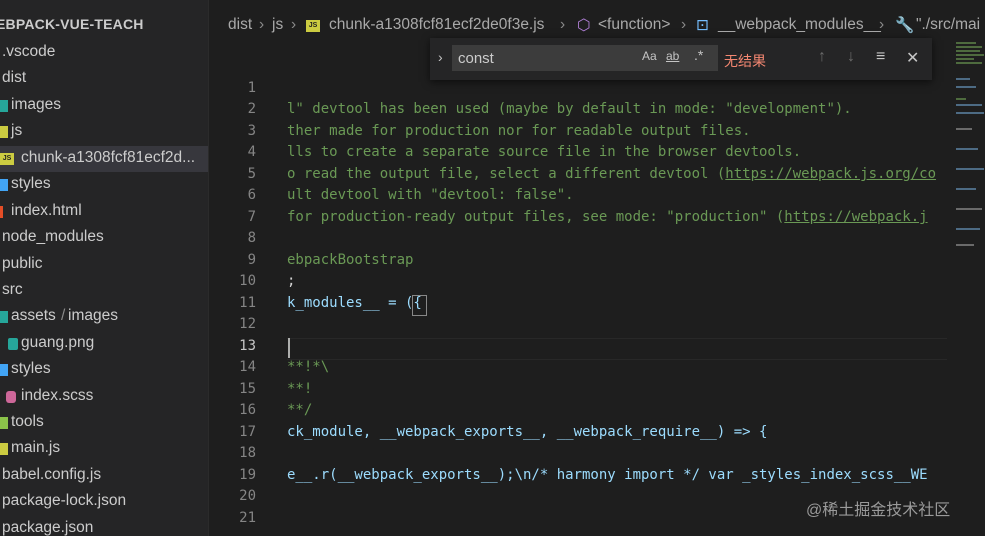  I want to click on line-number: 12, so click(247, 324).